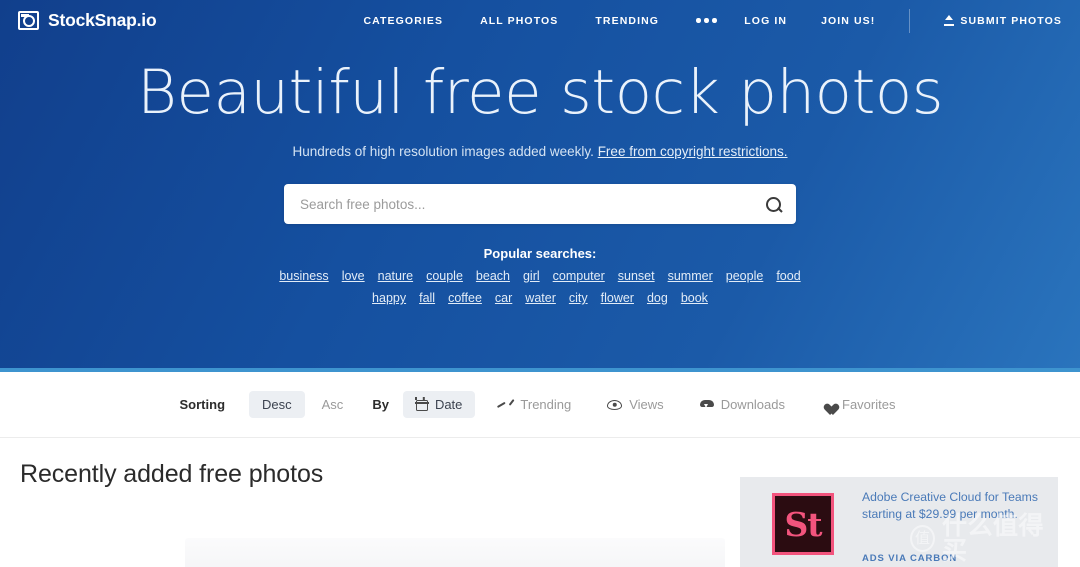 This screenshot has height=567, width=1080. Describe the element at coordinates (693, 151) in the screenshot. I see `copyright-link: Free from copyright restrictions.` at that location.